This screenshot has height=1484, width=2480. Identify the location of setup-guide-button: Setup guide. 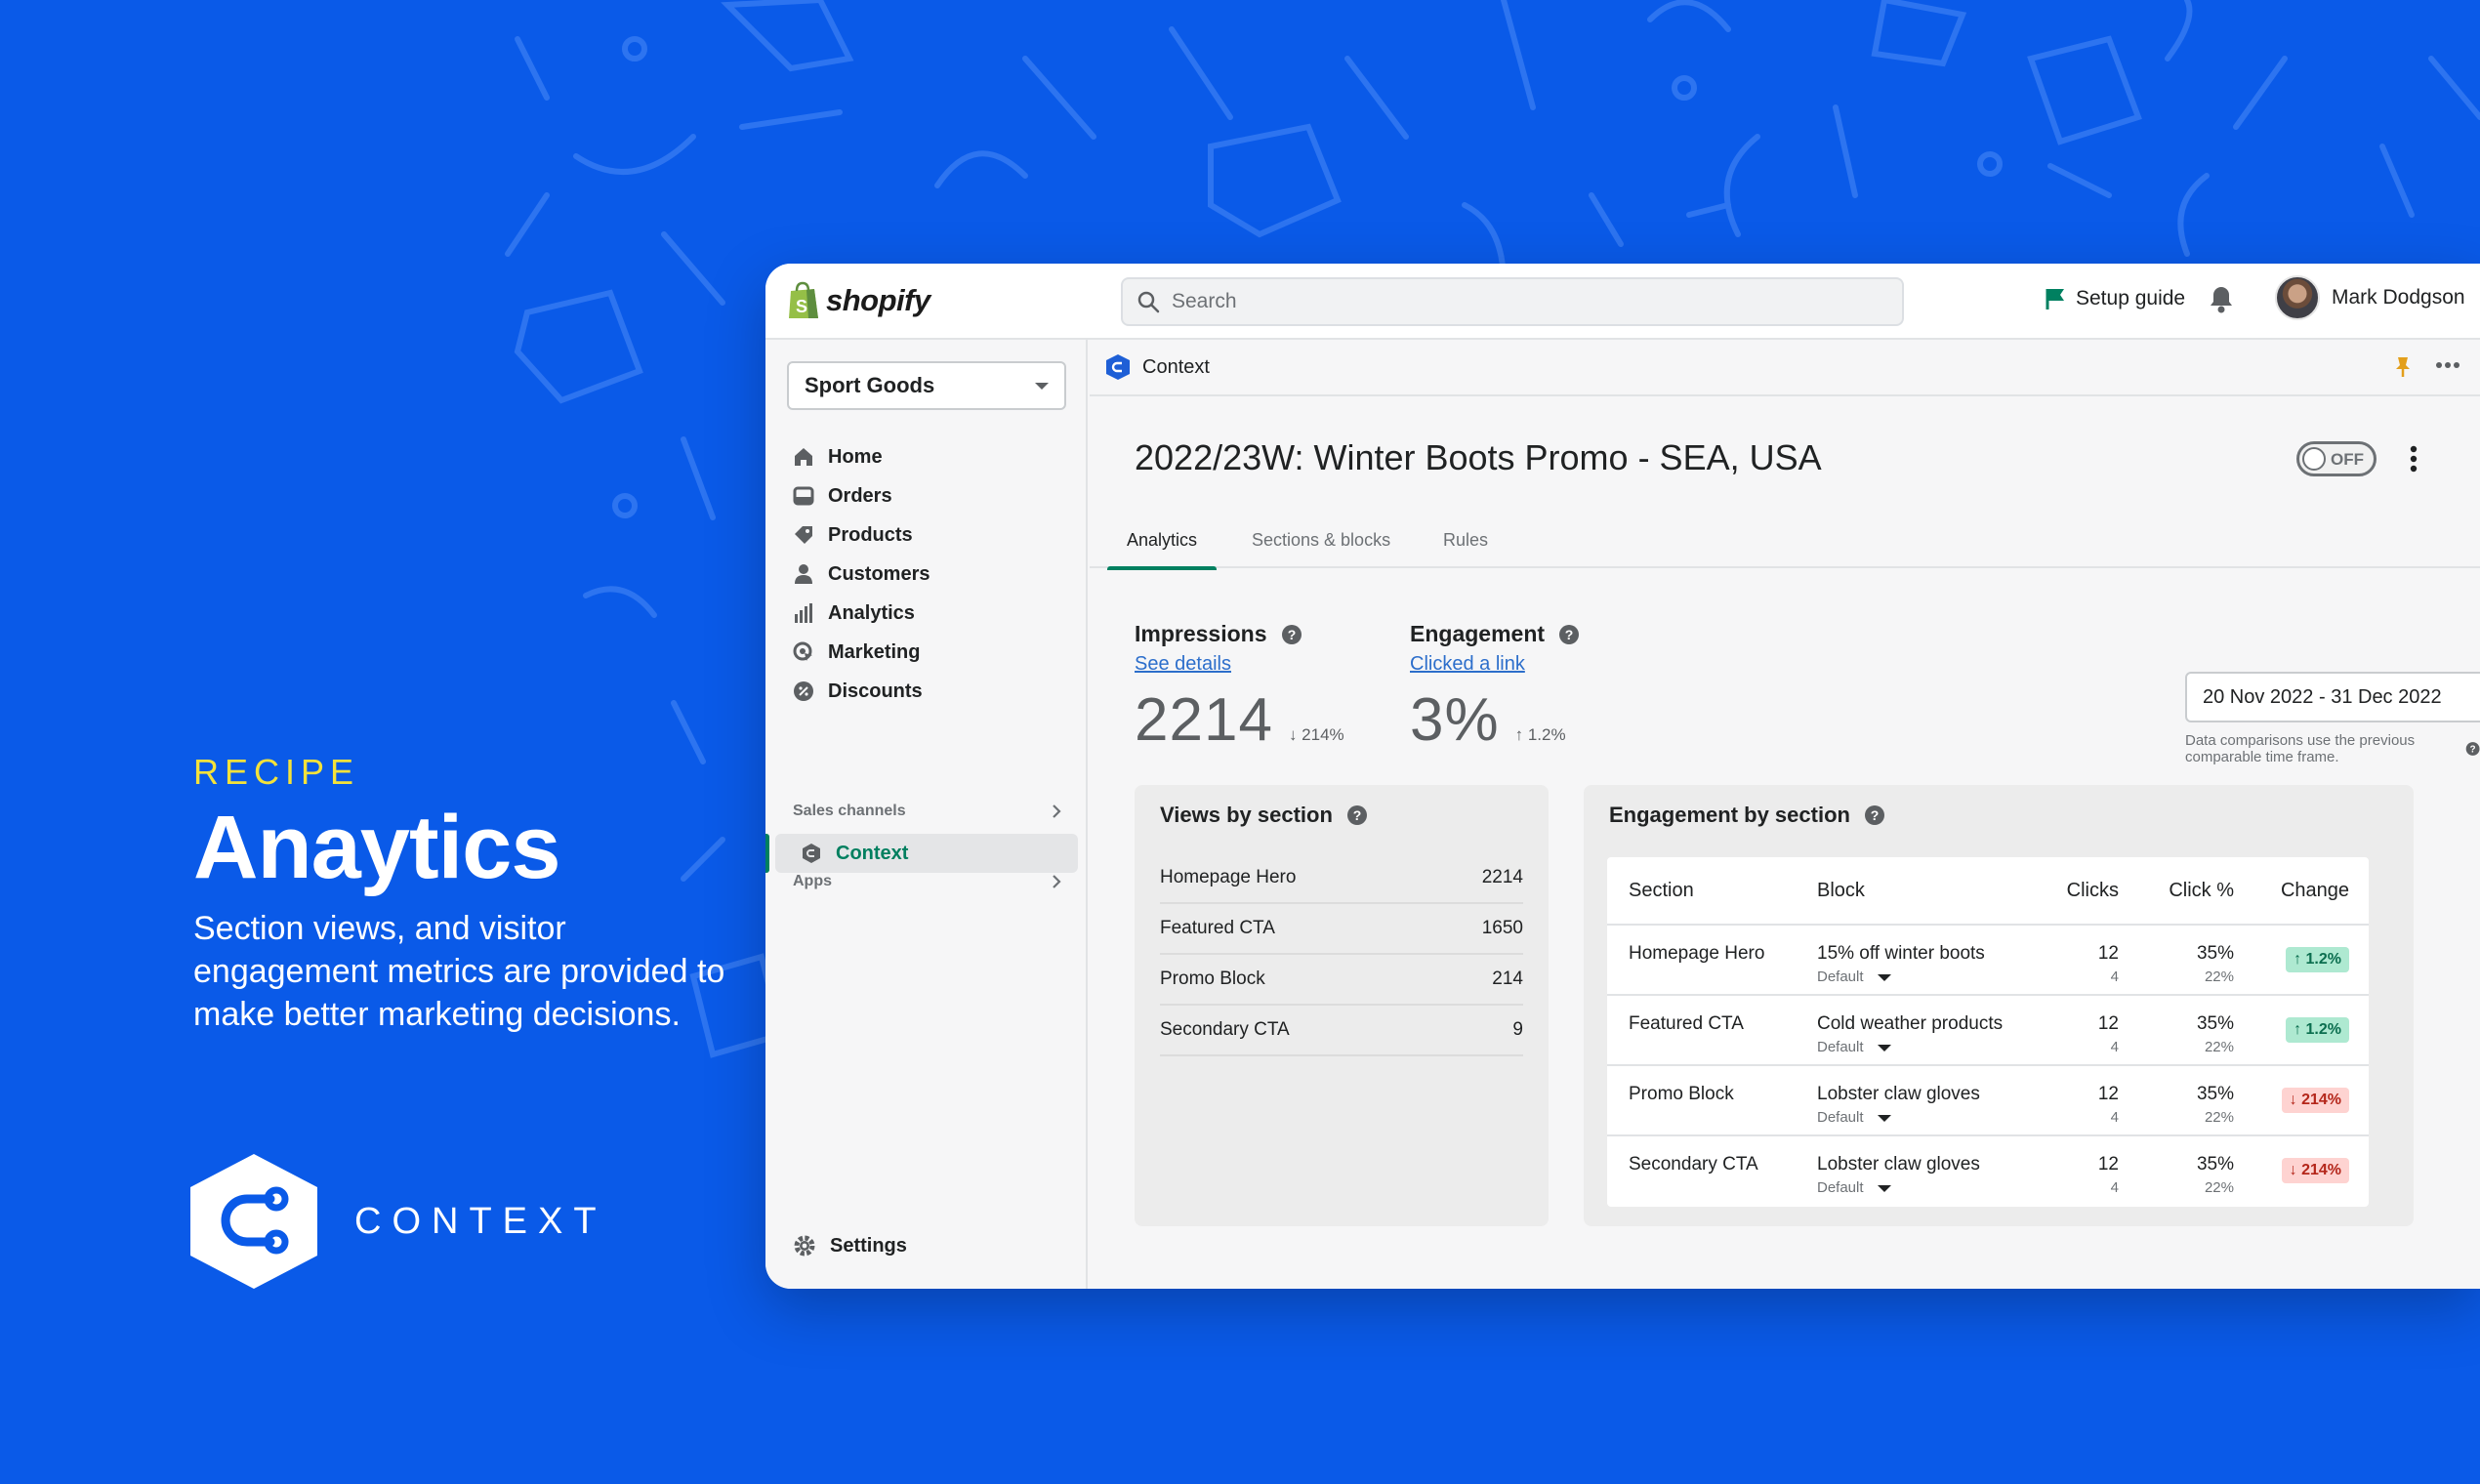
(2115, 299).